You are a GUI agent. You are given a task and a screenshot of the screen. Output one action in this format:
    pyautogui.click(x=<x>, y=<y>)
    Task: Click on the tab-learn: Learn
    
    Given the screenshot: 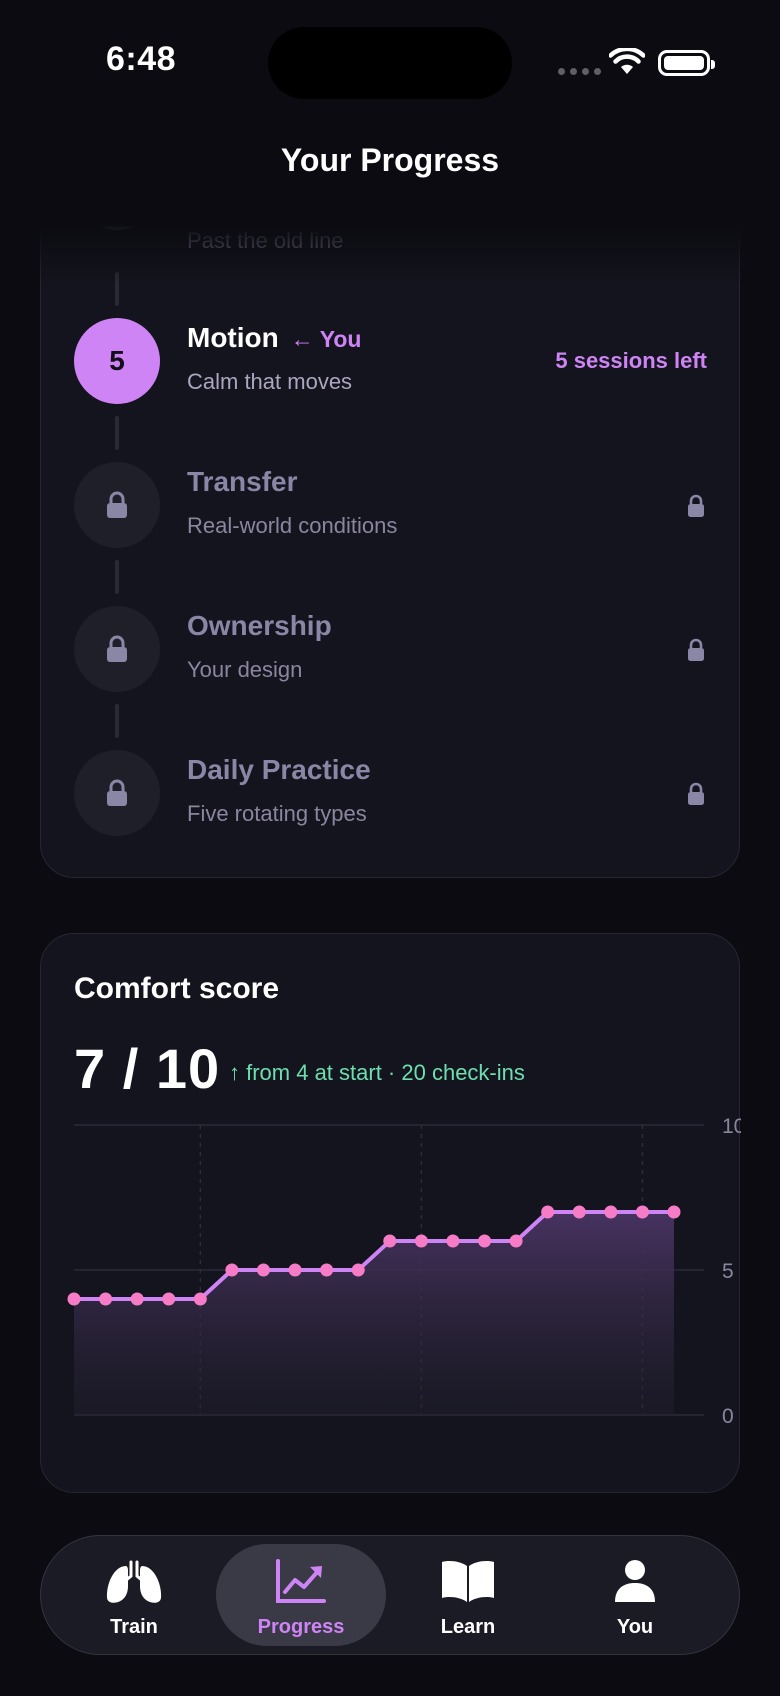 What is the action you would take?
    pyautogui.click(x=468, y=1595)
    